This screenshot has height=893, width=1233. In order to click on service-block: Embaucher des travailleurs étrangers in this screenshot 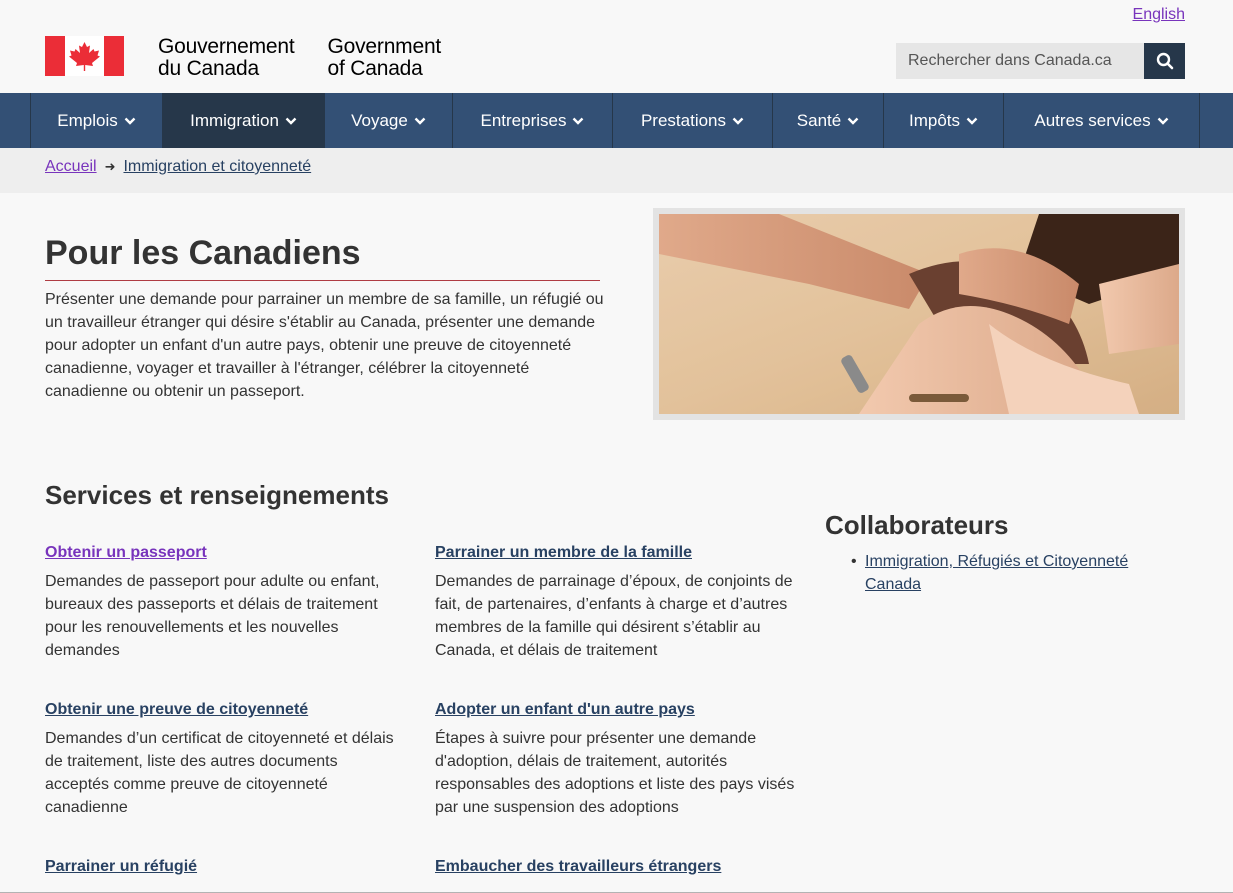, I will do `click(615, 871)`.